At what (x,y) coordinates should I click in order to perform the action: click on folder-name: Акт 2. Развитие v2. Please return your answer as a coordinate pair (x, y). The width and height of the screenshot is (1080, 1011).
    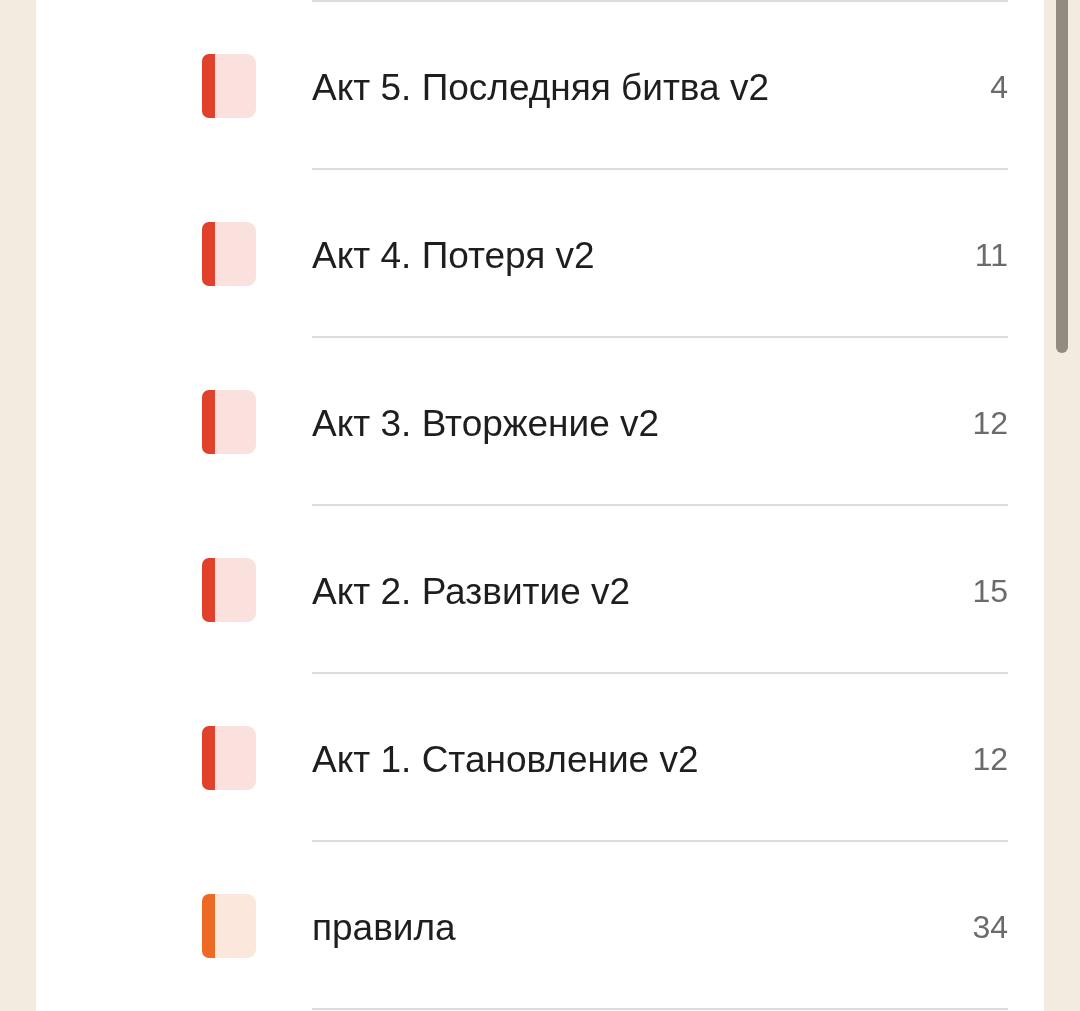
    Looking at the image, I should click on (471, 589).